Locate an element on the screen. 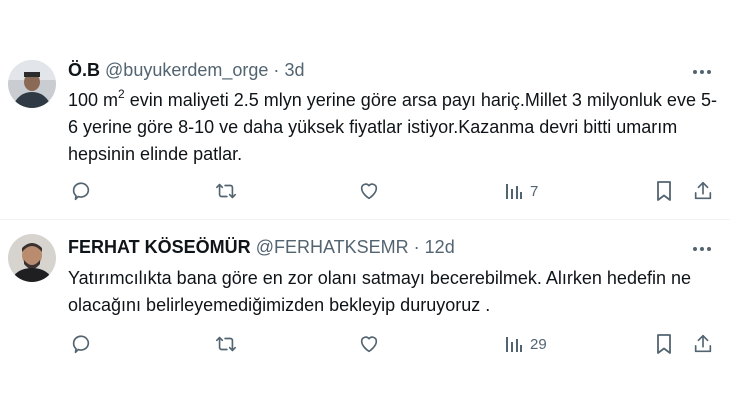  views-button: 7 is located at coordinates (521, 191).